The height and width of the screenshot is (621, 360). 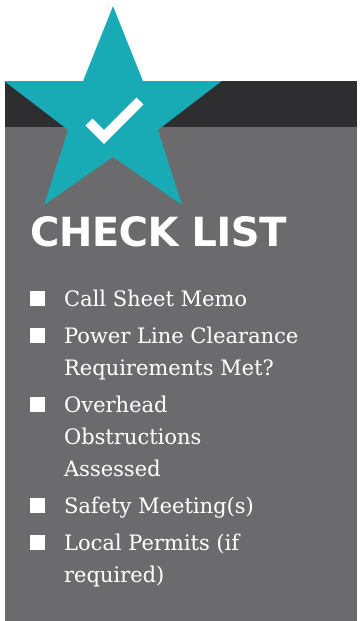 What do you see at coordinates (133, 437) in the screenshot?
I see `list-item-label: Overhead Obstructions Assessed` at bounding box center [133, 437].